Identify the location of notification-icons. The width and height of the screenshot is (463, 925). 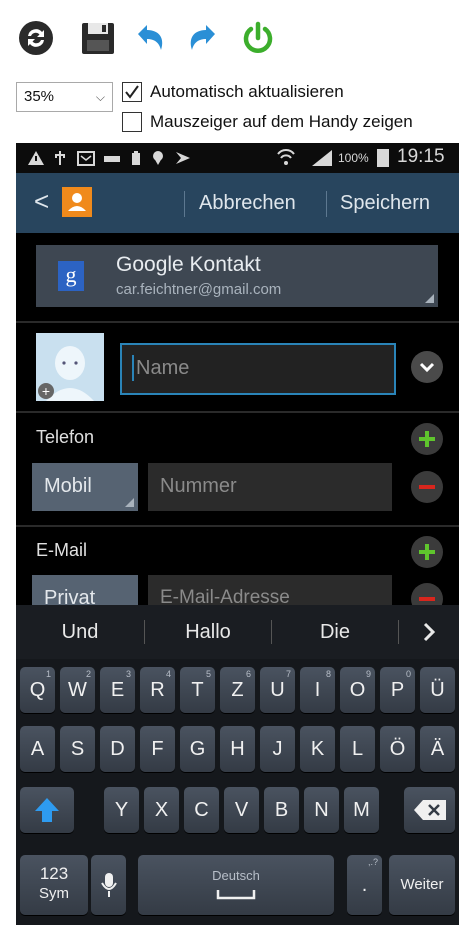
(109, 158).